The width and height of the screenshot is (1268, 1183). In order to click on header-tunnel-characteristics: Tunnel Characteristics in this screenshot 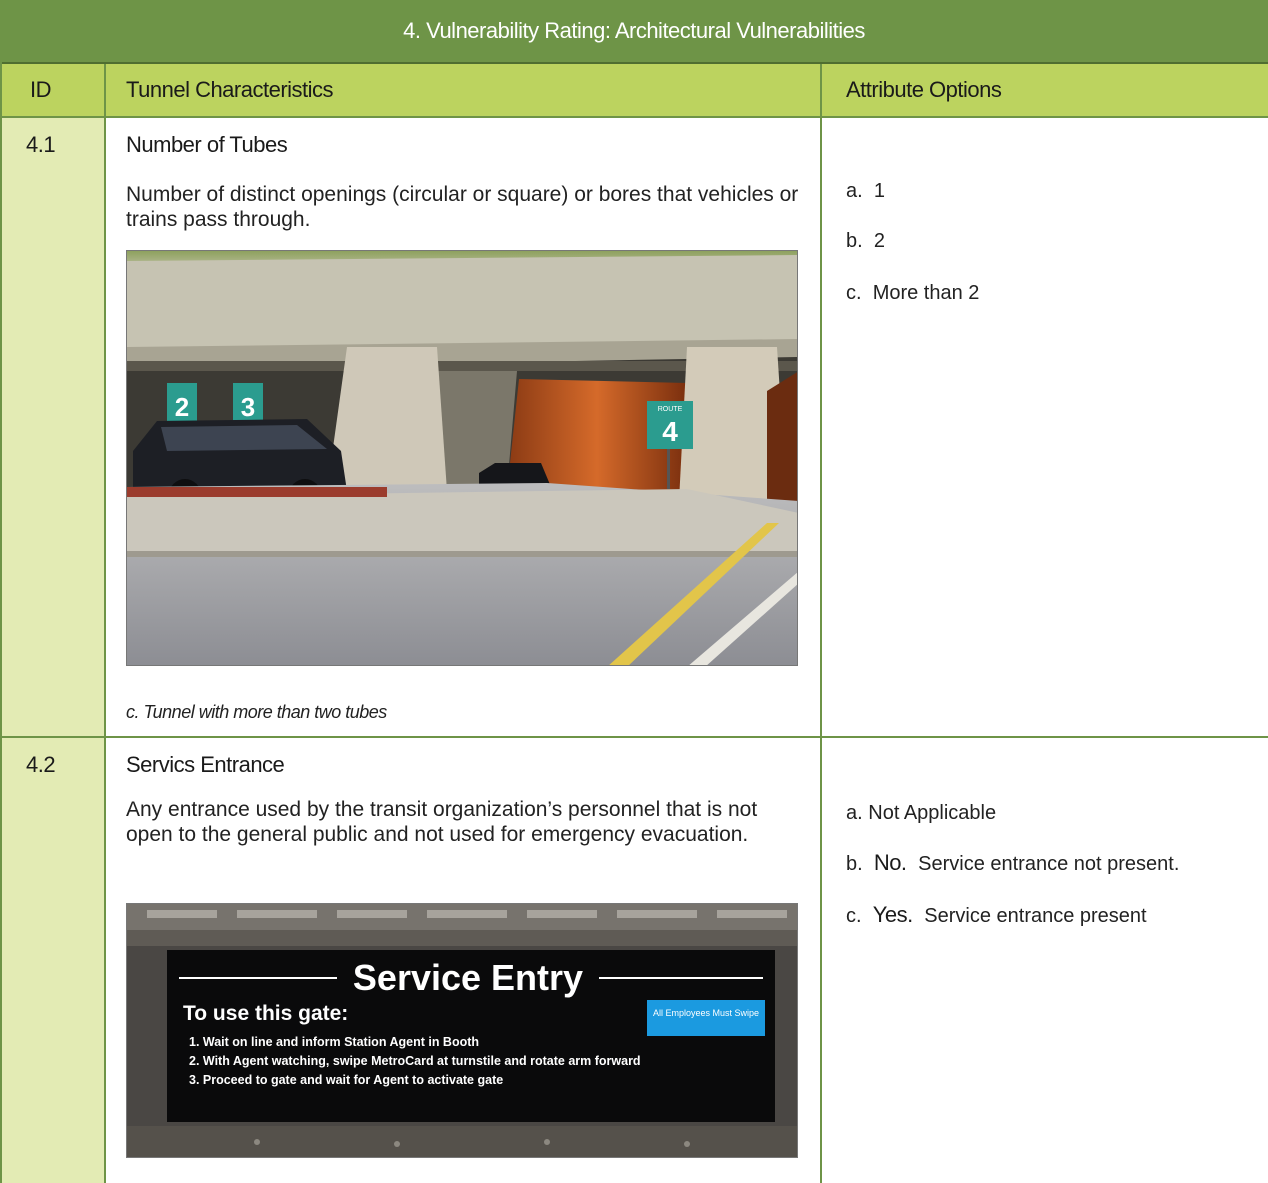, I will do `click(230, 89)`.